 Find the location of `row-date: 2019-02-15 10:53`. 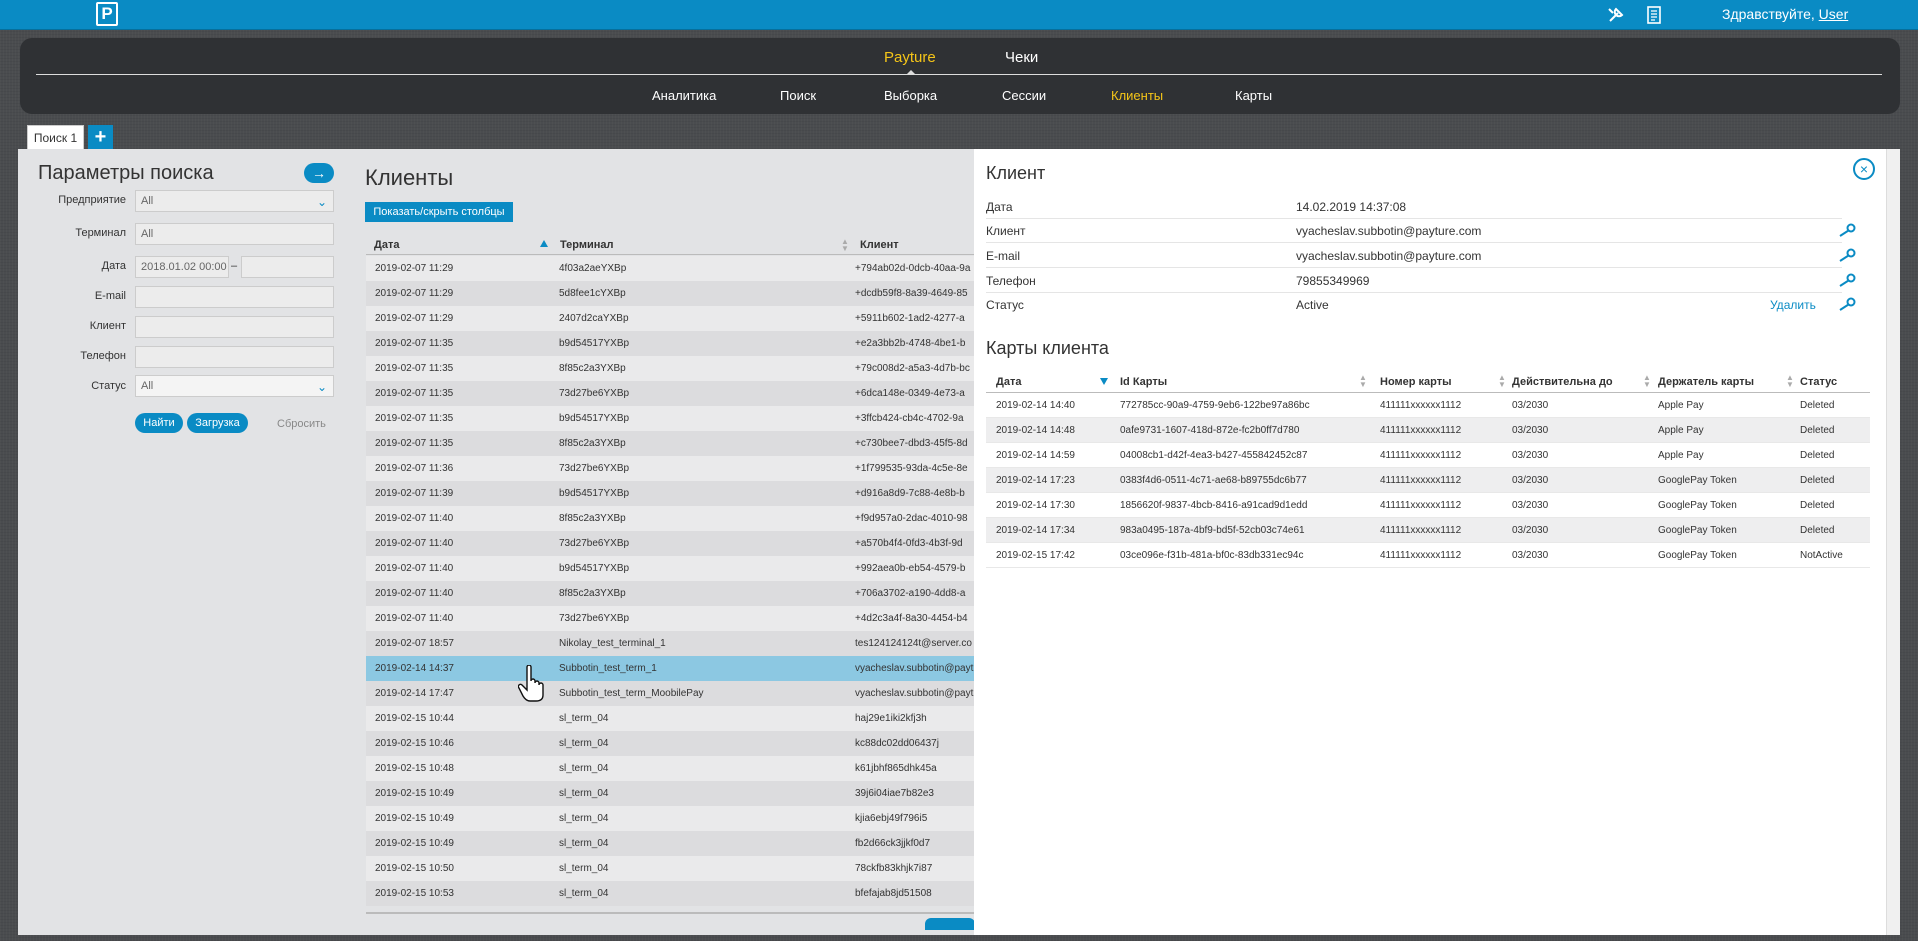

row-date: 2019-02-15 10:53 is located at coordinates (414, 893).